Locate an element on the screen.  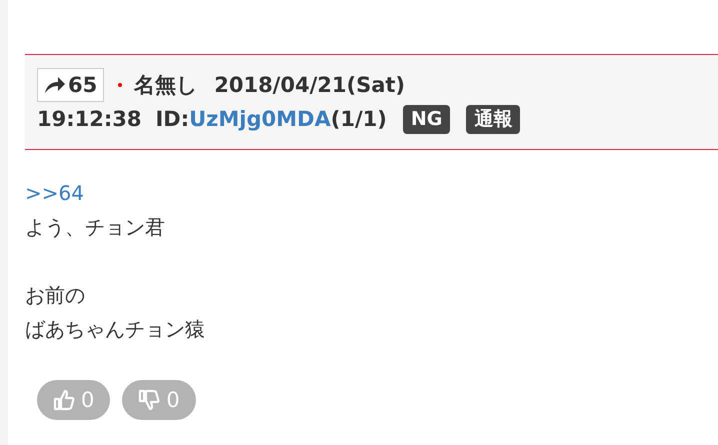
post-time: 19:12:38 is located at coordinates (89, 119).